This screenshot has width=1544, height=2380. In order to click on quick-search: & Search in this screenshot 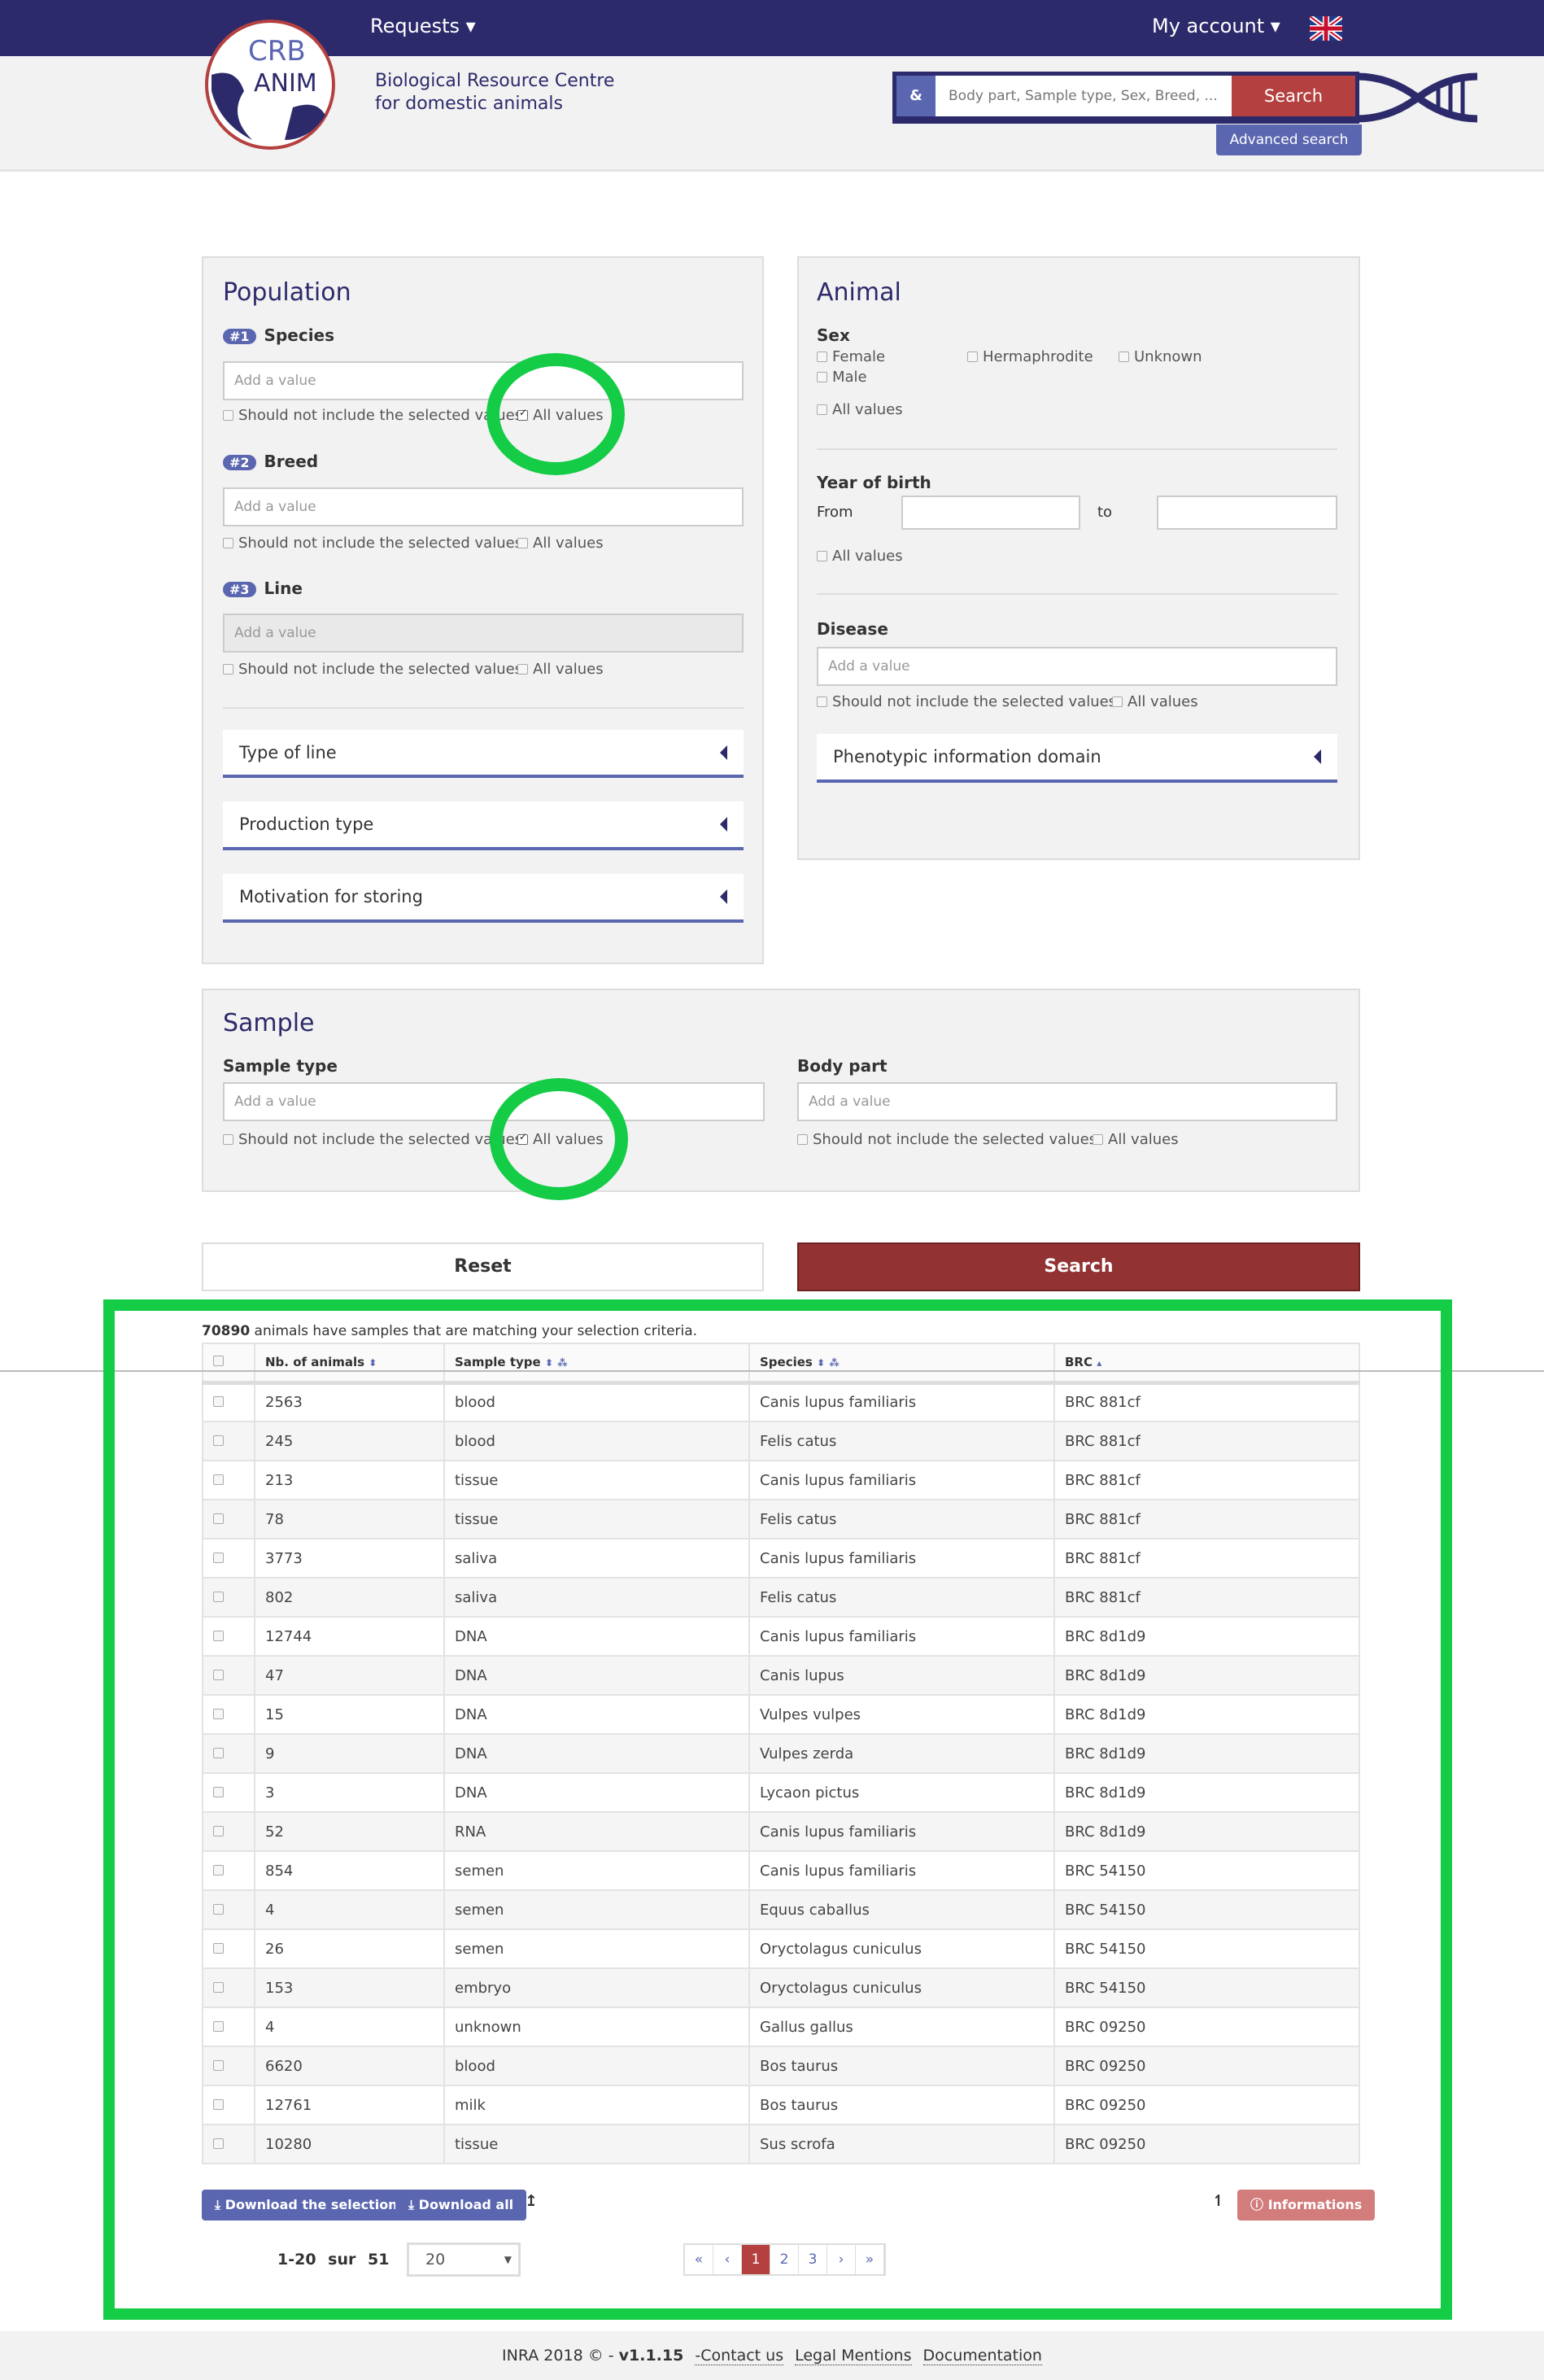, I will do `click(1125, 98)`.